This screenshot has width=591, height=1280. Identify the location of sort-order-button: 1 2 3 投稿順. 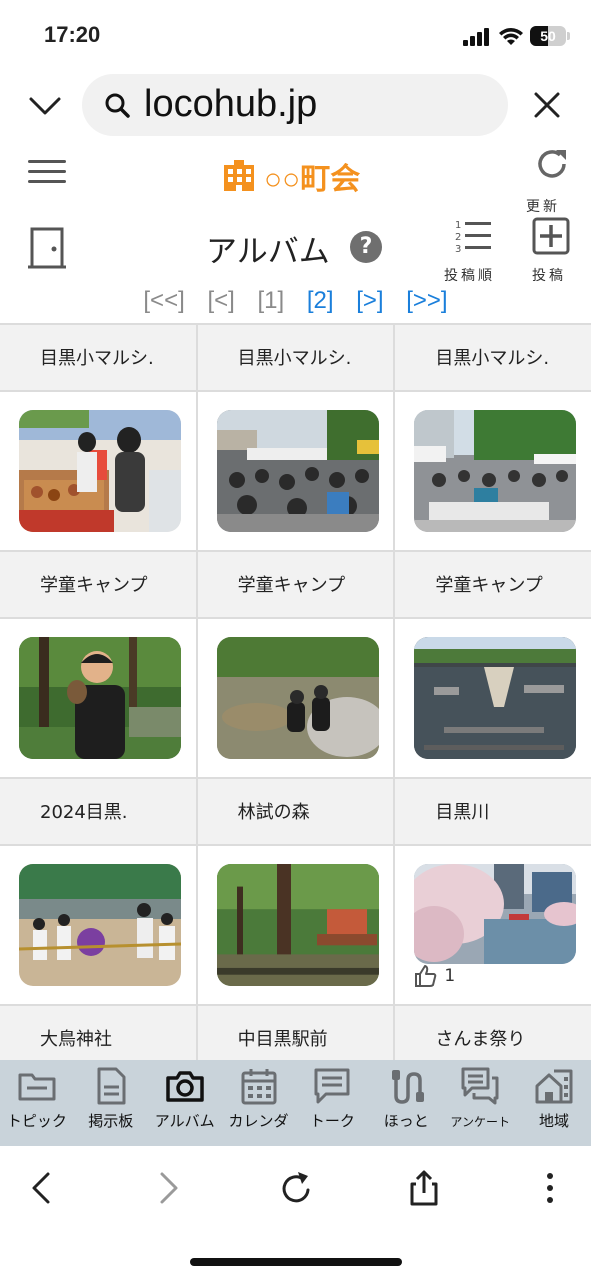
(472, 252).